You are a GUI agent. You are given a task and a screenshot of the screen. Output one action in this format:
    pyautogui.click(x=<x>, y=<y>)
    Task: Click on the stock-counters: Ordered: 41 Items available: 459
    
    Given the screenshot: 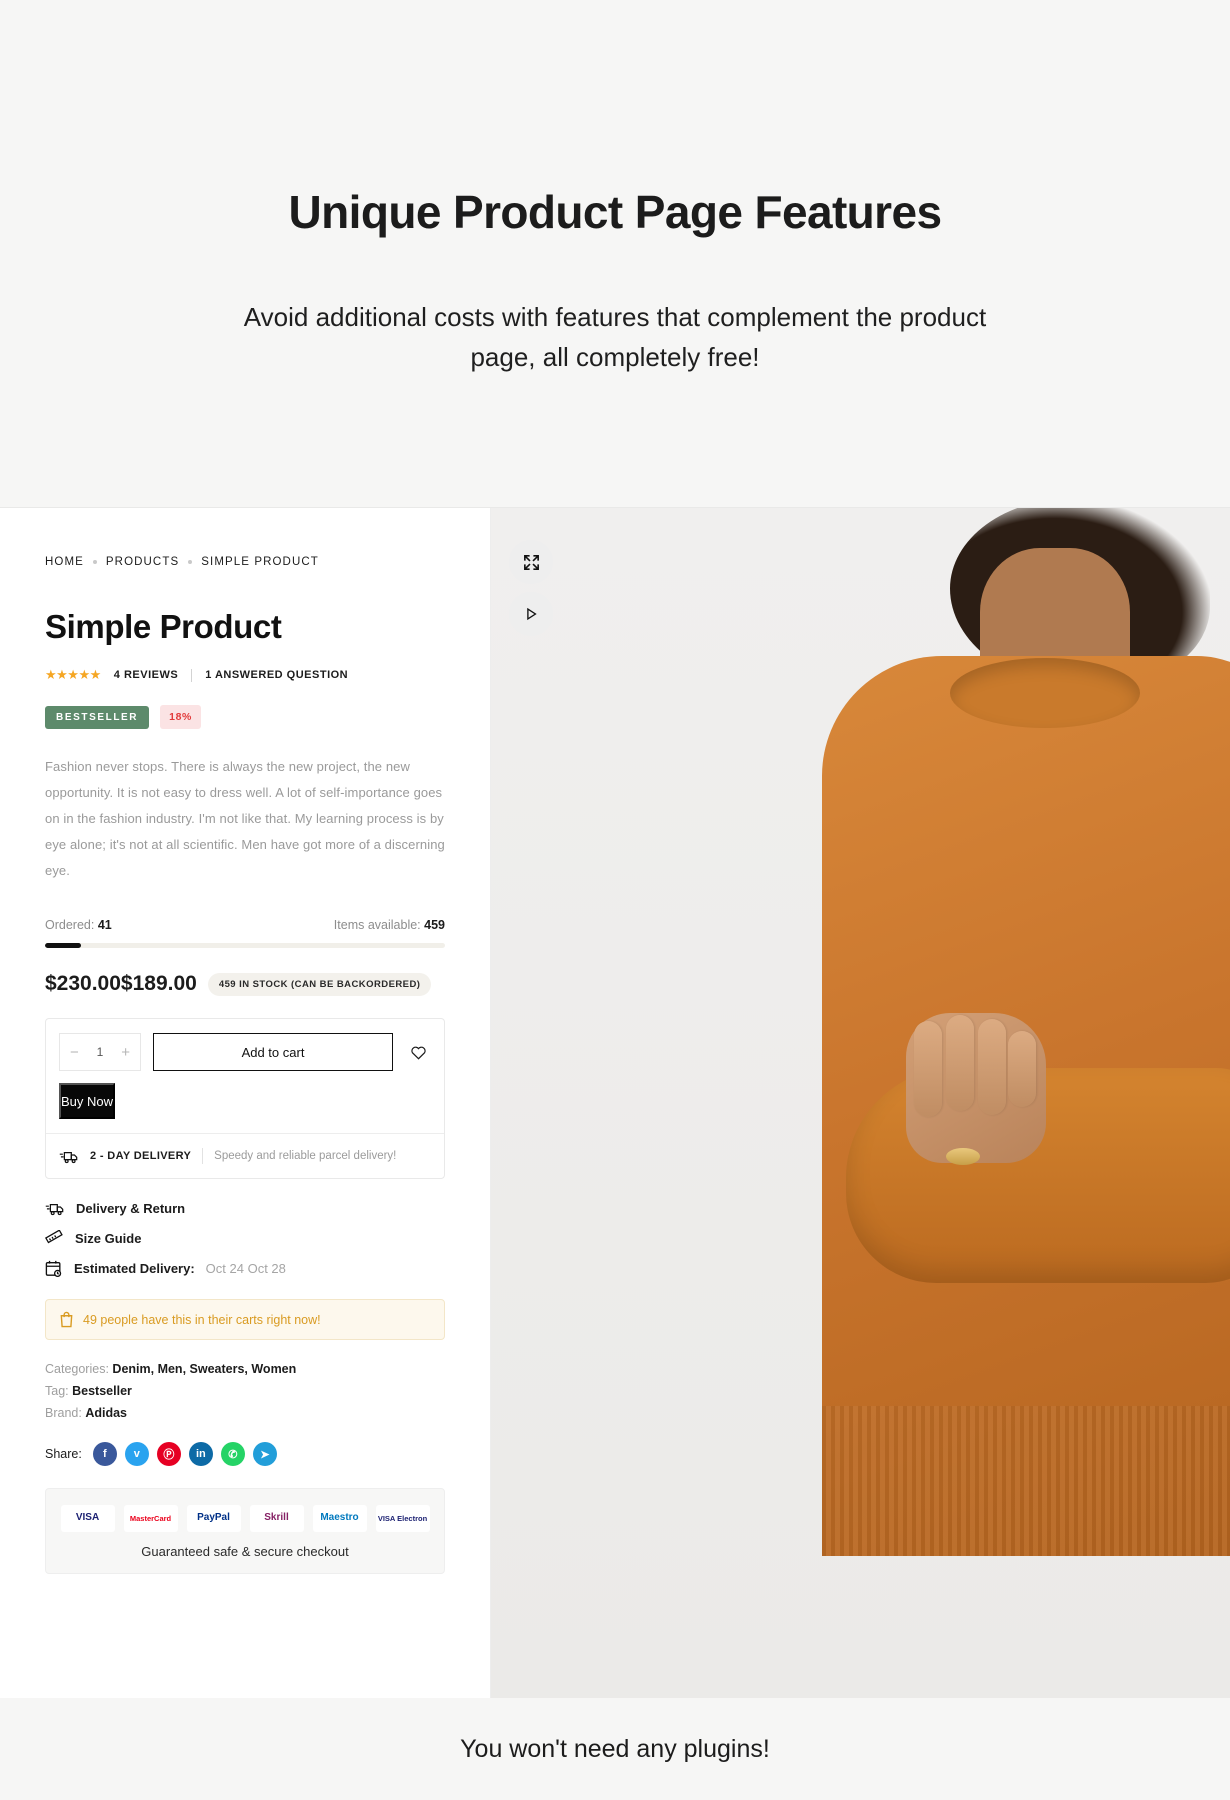 What is the action you would take?
    pyautogui.click(x=245, y=925)
    